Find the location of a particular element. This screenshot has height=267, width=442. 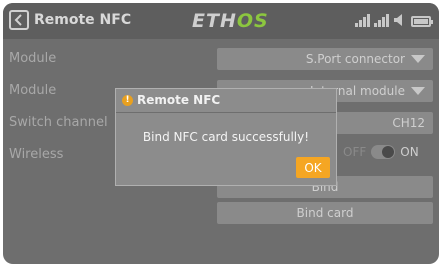

top-bar: Remote NFC ETHOS is located at coordinates (221, 21).